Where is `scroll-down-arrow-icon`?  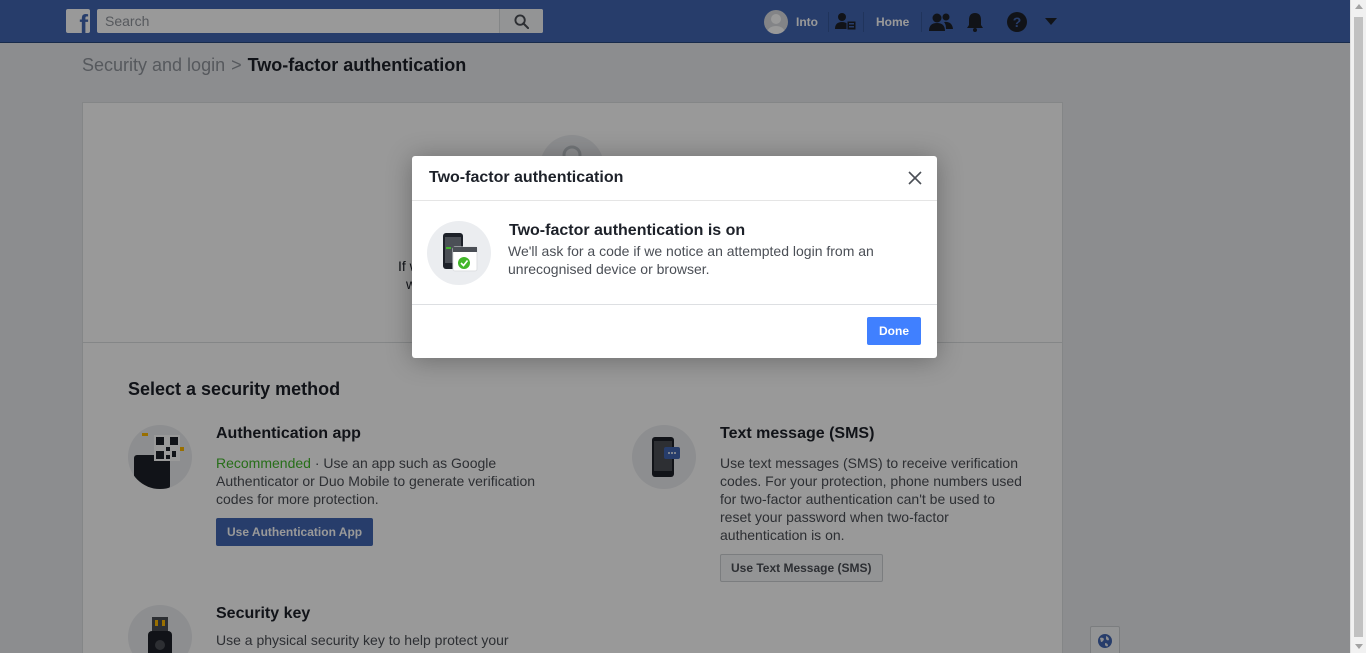 scroll-down-arrow-icon is located at coordinates (1359, 646).